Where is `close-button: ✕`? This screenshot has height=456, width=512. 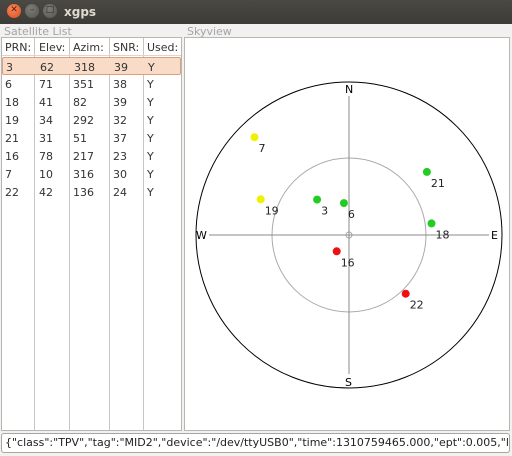 close-button: ✕ is located at coordinates (14, 11).